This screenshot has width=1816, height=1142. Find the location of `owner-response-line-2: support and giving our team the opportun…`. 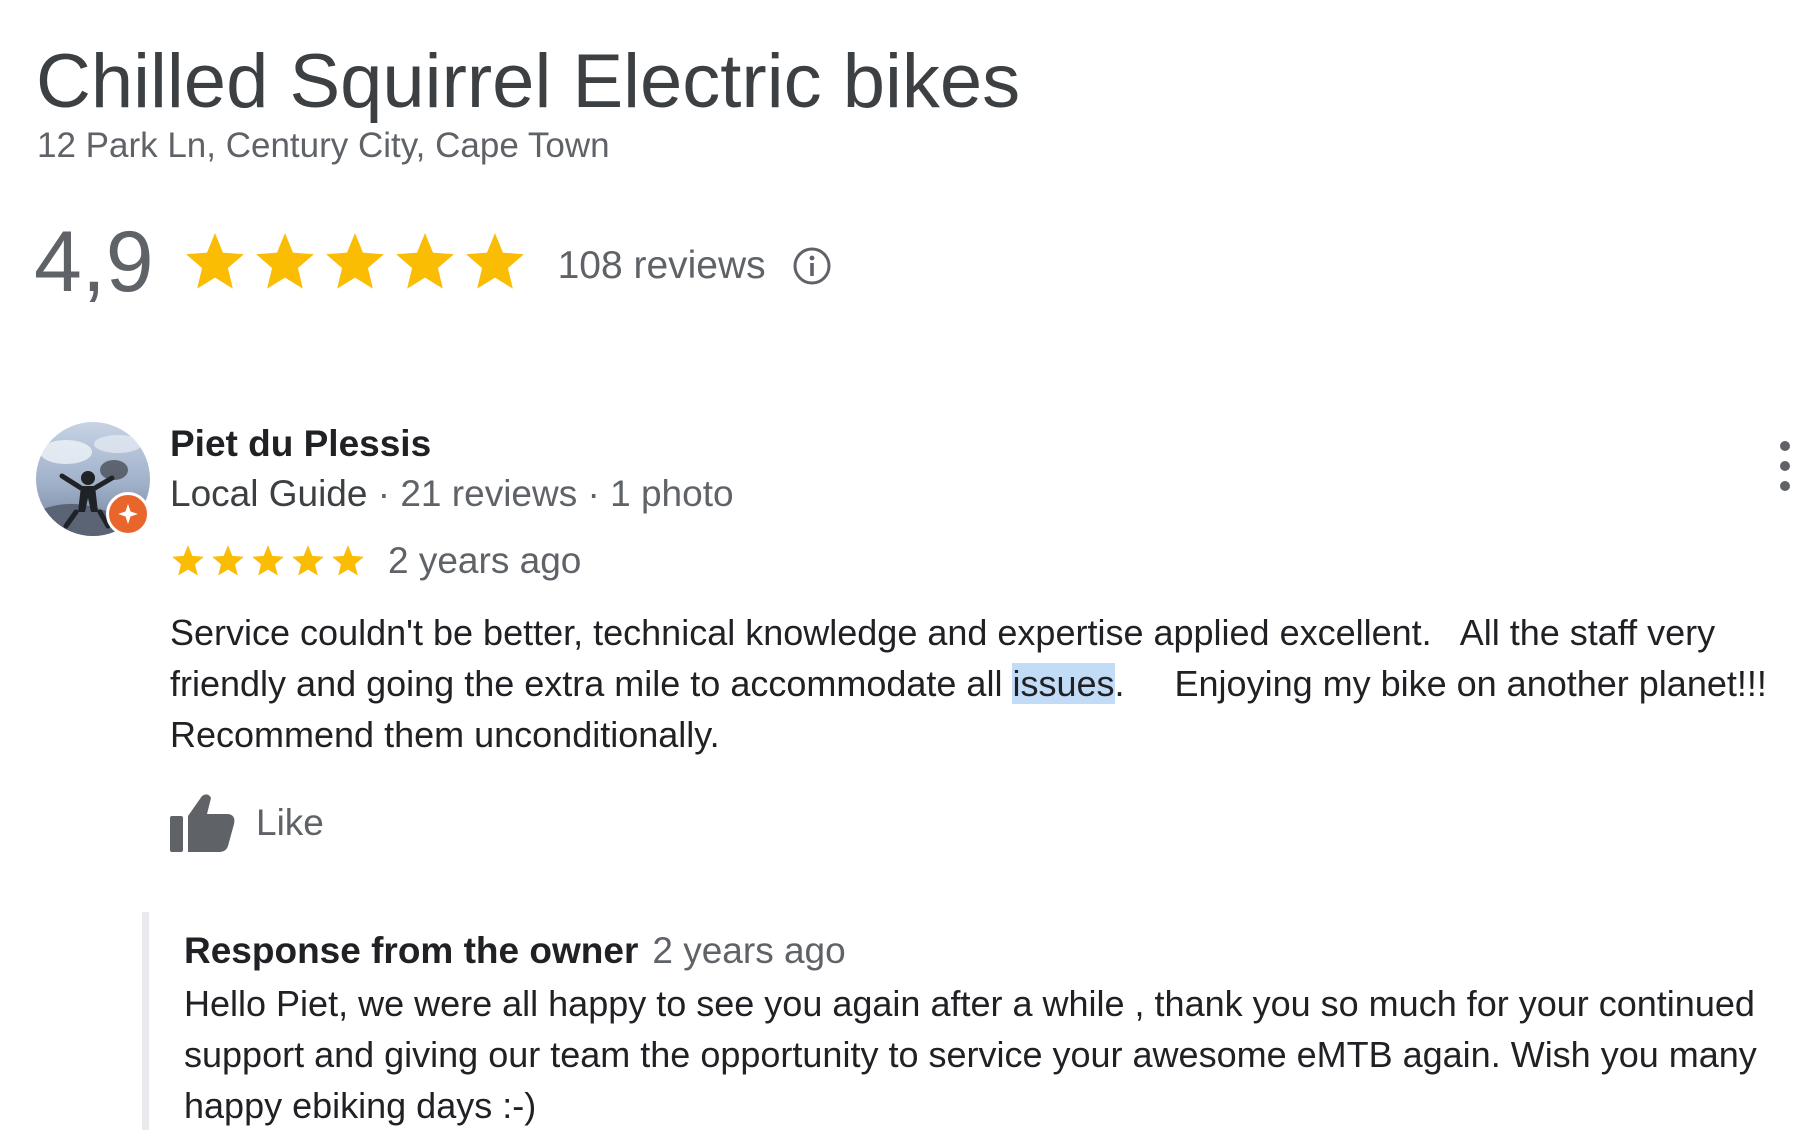

owner-response-line-2: support and giving our team the opportun… is located at coordinates (970, 1054).